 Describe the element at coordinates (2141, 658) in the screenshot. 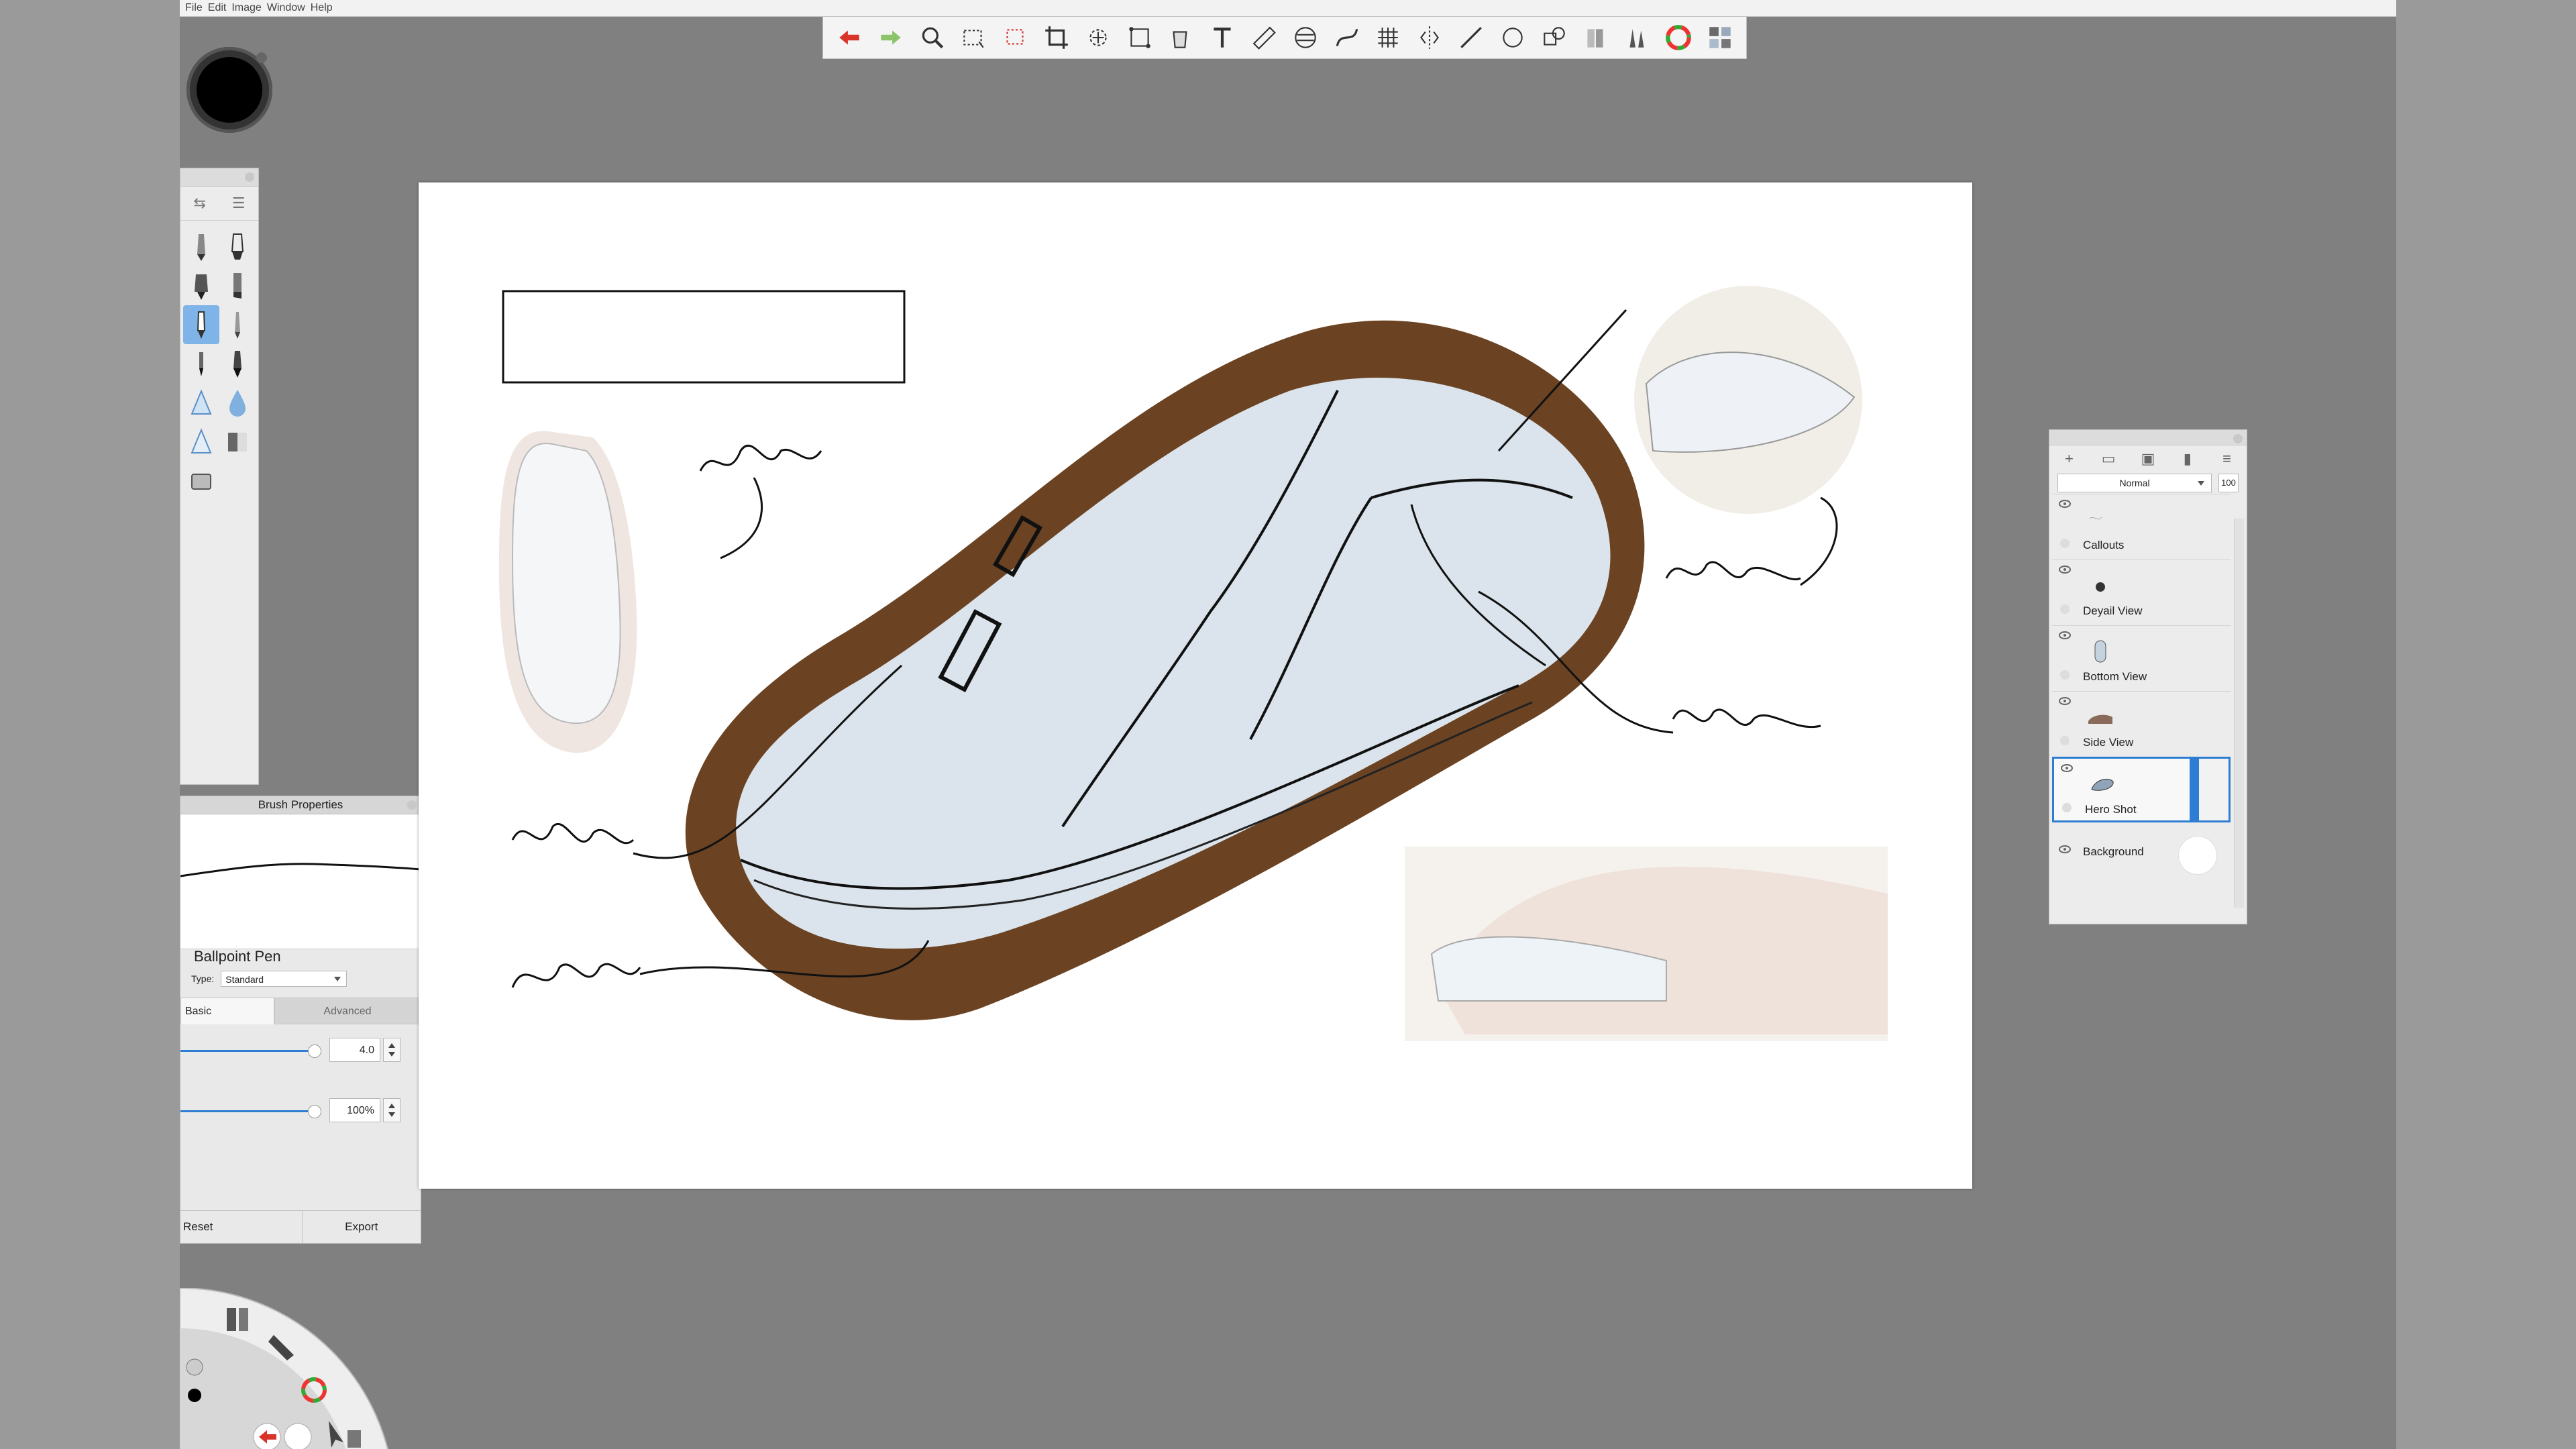

I see `layer-bottom-view: Bottom View` at that location.